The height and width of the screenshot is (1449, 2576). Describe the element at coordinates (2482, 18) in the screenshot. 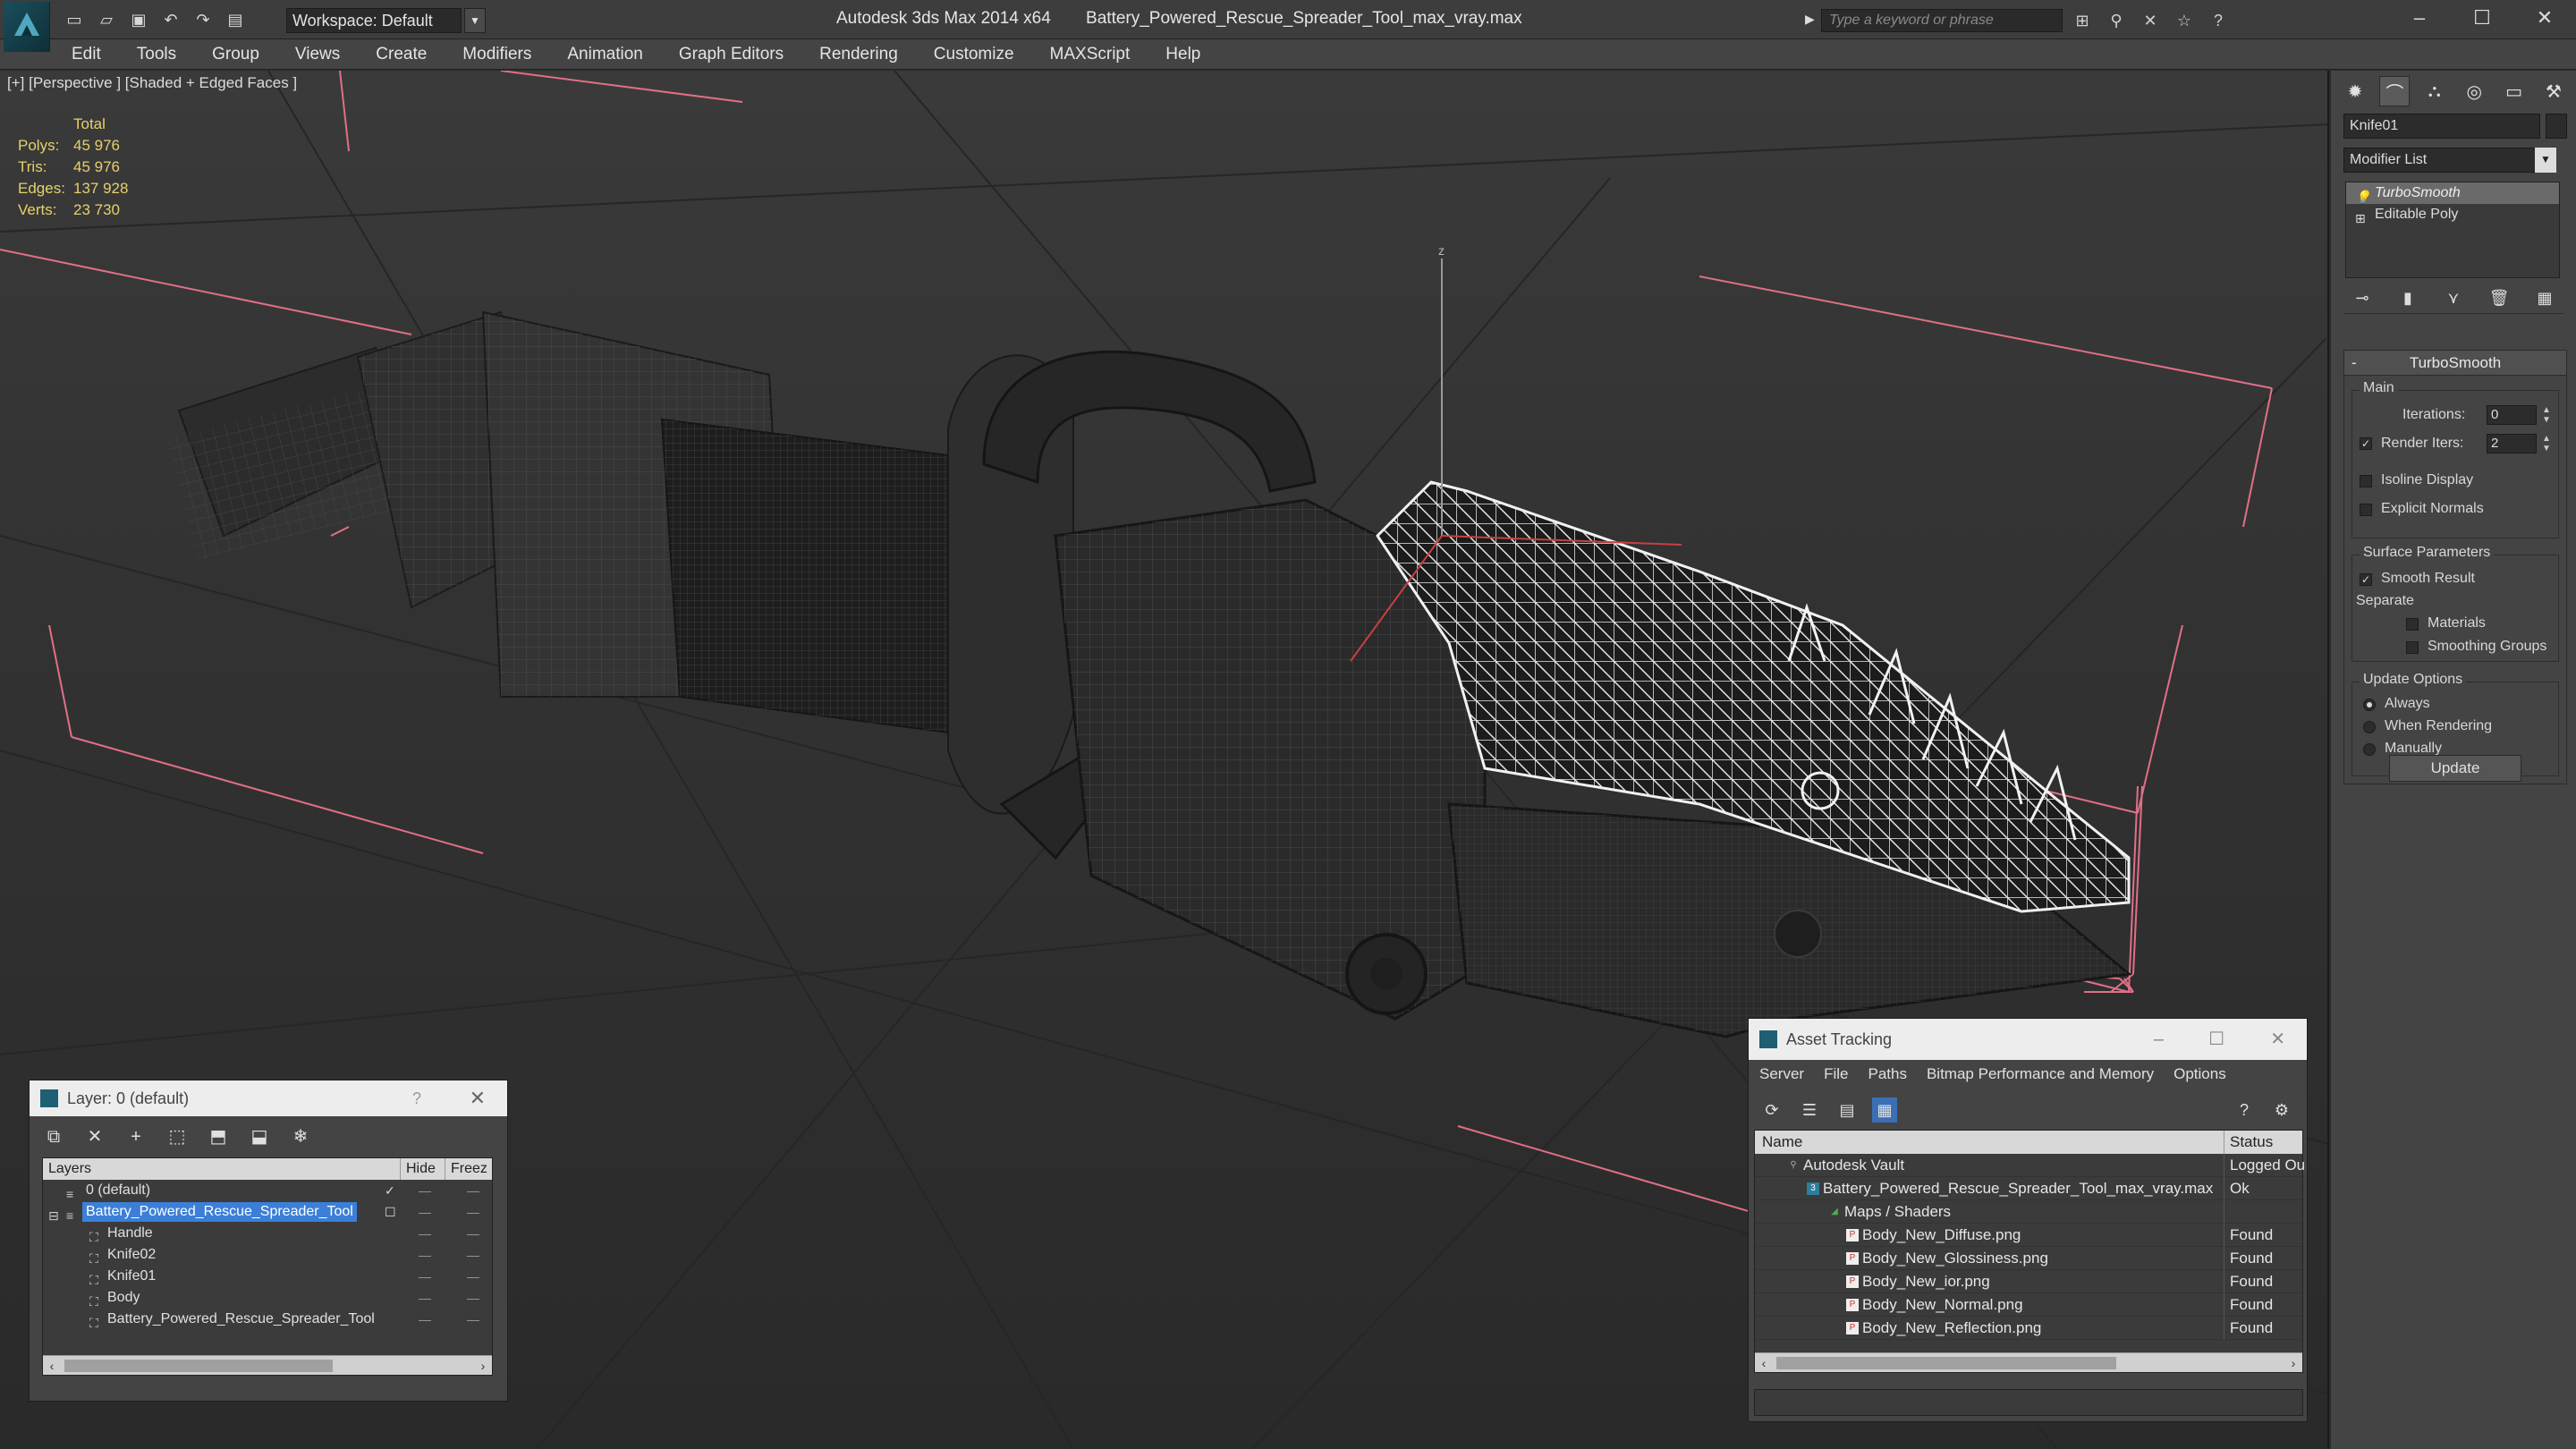

I see `maximize-button: ☐` at that location.